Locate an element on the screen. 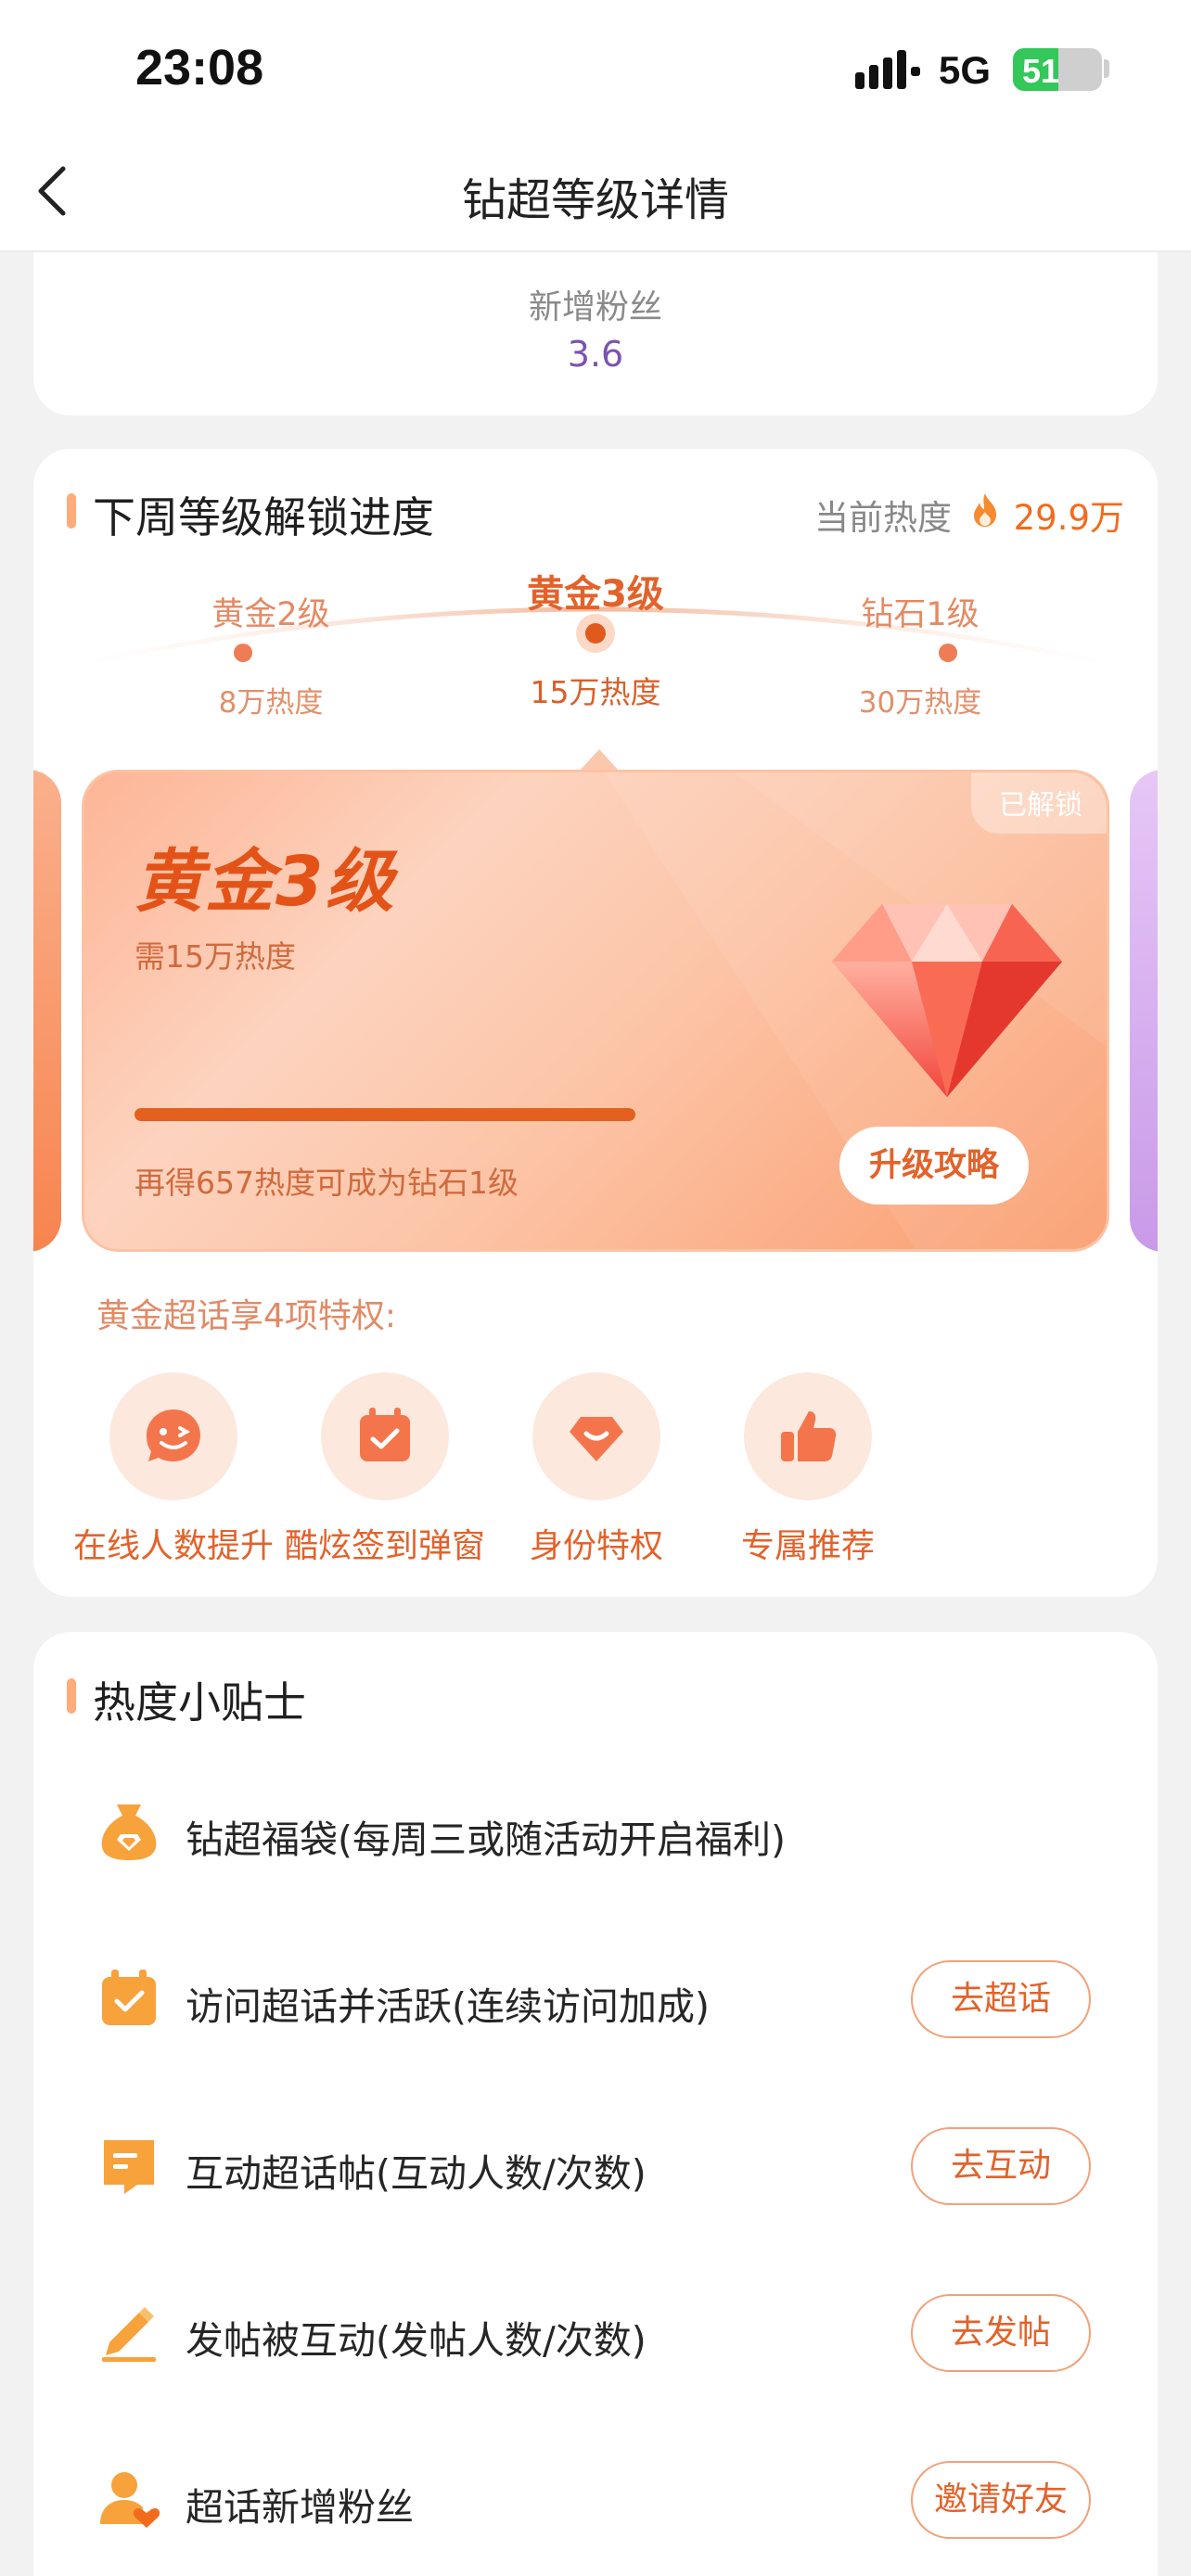 The height and width of the screenshot is (2576, 1191). tip-text: 访问超话并活跃(连续访问加成) is located at coordinates (448, 2007).